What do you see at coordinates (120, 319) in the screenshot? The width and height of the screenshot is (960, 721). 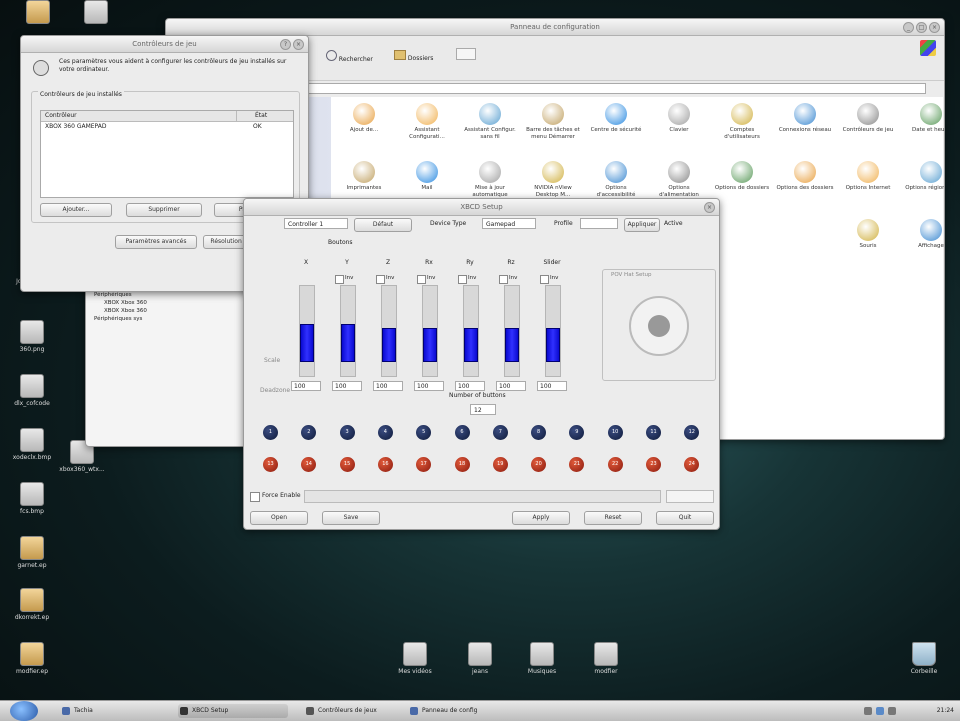 I see `tree-item: Périphériques sys` at bounding box center [120, 319].